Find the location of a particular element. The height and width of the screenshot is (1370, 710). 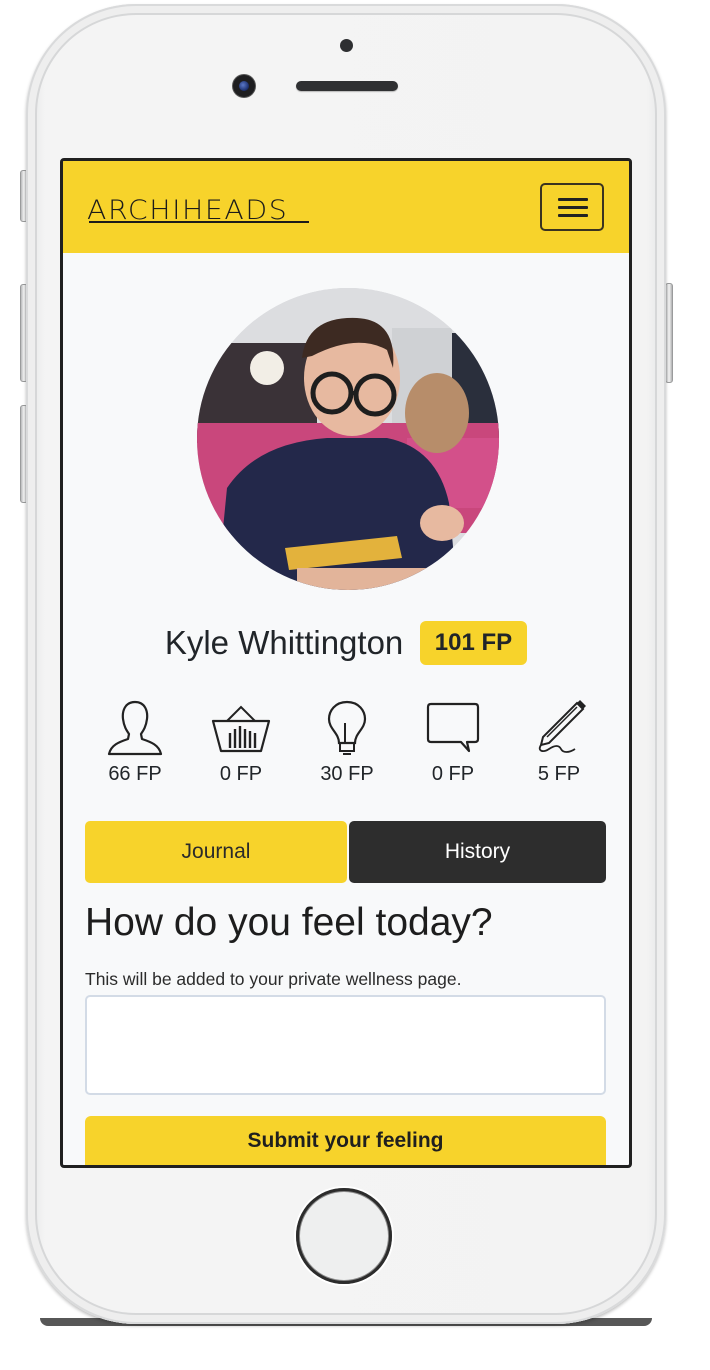

stat-value: 30 FP is located at coordinates (347, 774).